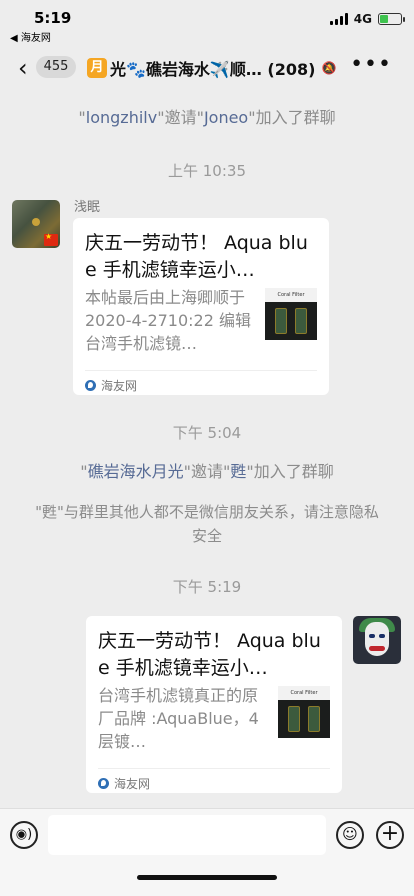 This screenshot has width=414, height=896. Describe the element at coordinates (207, 433) in the screenshot. I see `timestamp: 下午 5:04` at that location.